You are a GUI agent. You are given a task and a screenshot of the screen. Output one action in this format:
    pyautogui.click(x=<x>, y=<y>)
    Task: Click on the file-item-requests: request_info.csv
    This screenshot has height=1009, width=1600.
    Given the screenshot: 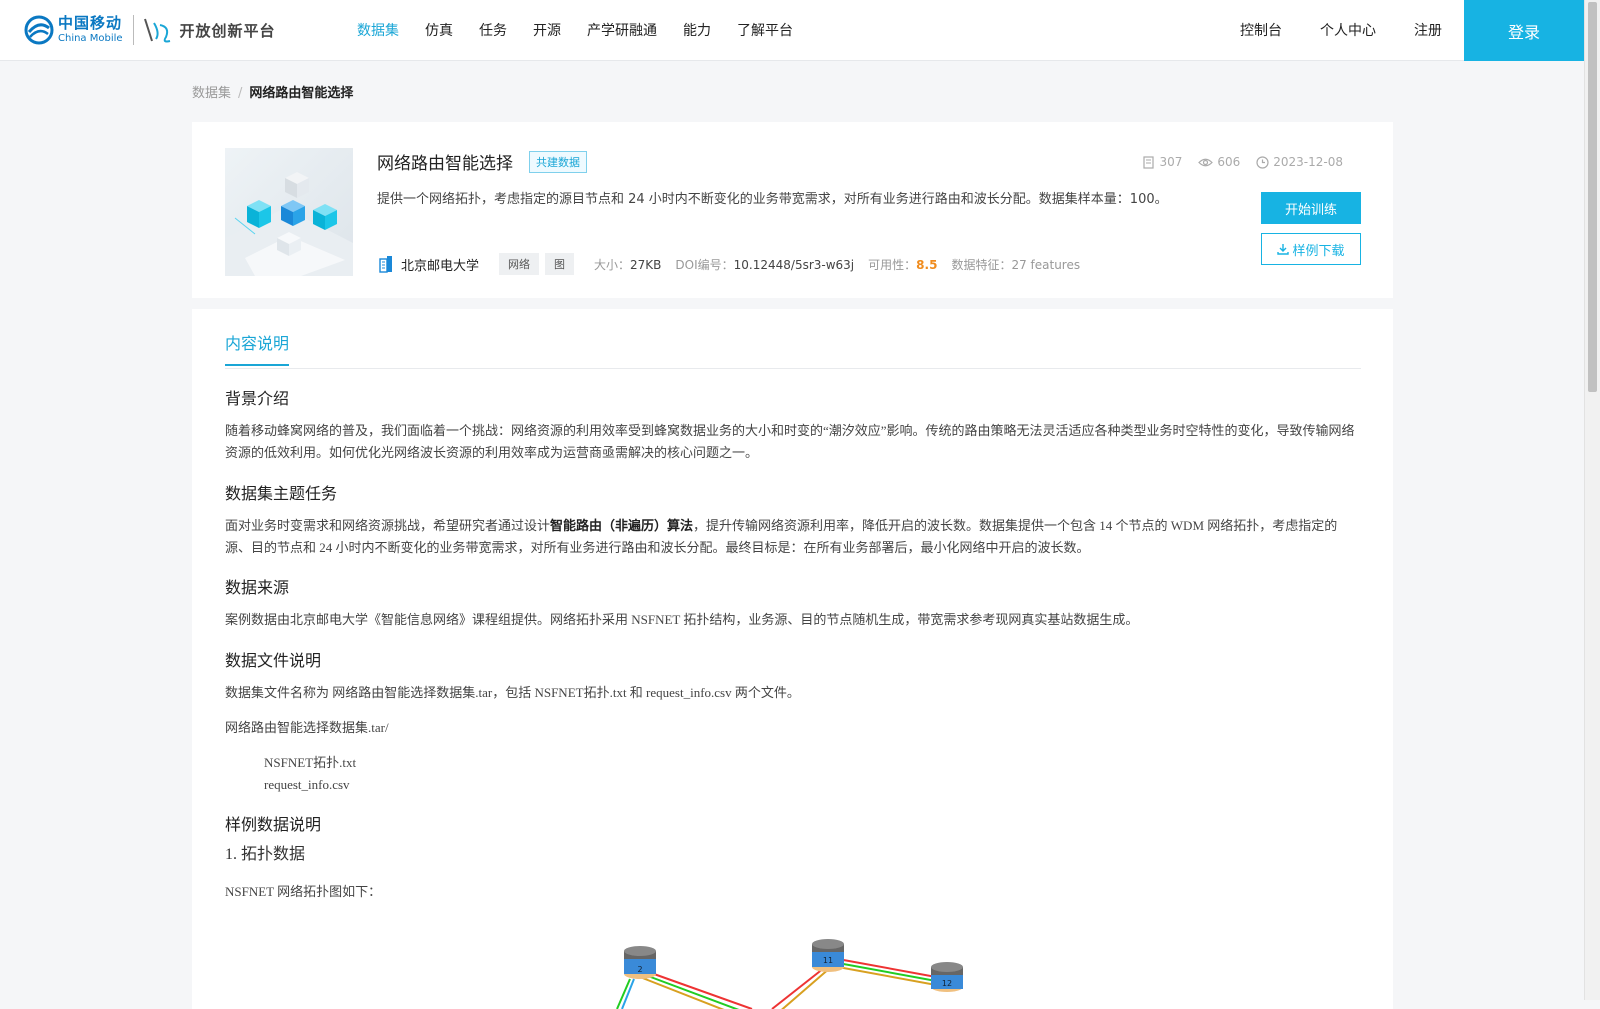 What is the action you would take?
    pyautogui.click(x=307, y=784)
    